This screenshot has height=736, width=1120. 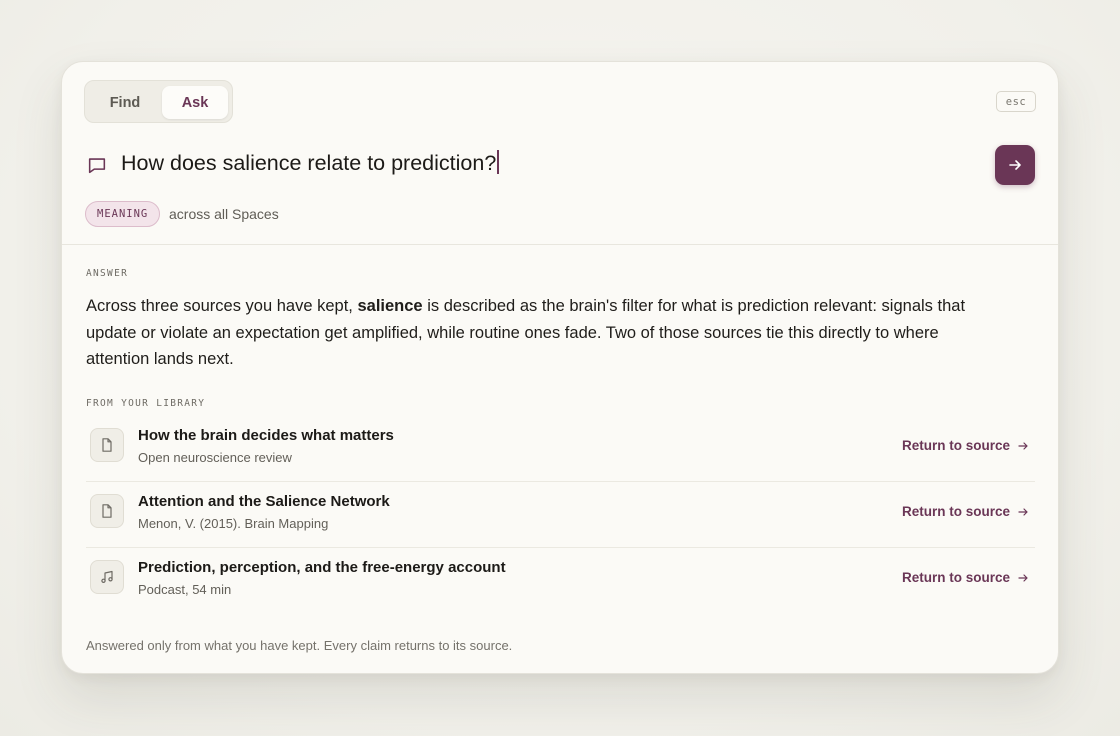 I want to click on query-text: How does salience relate to prediction?, so click(x=309, y=163).